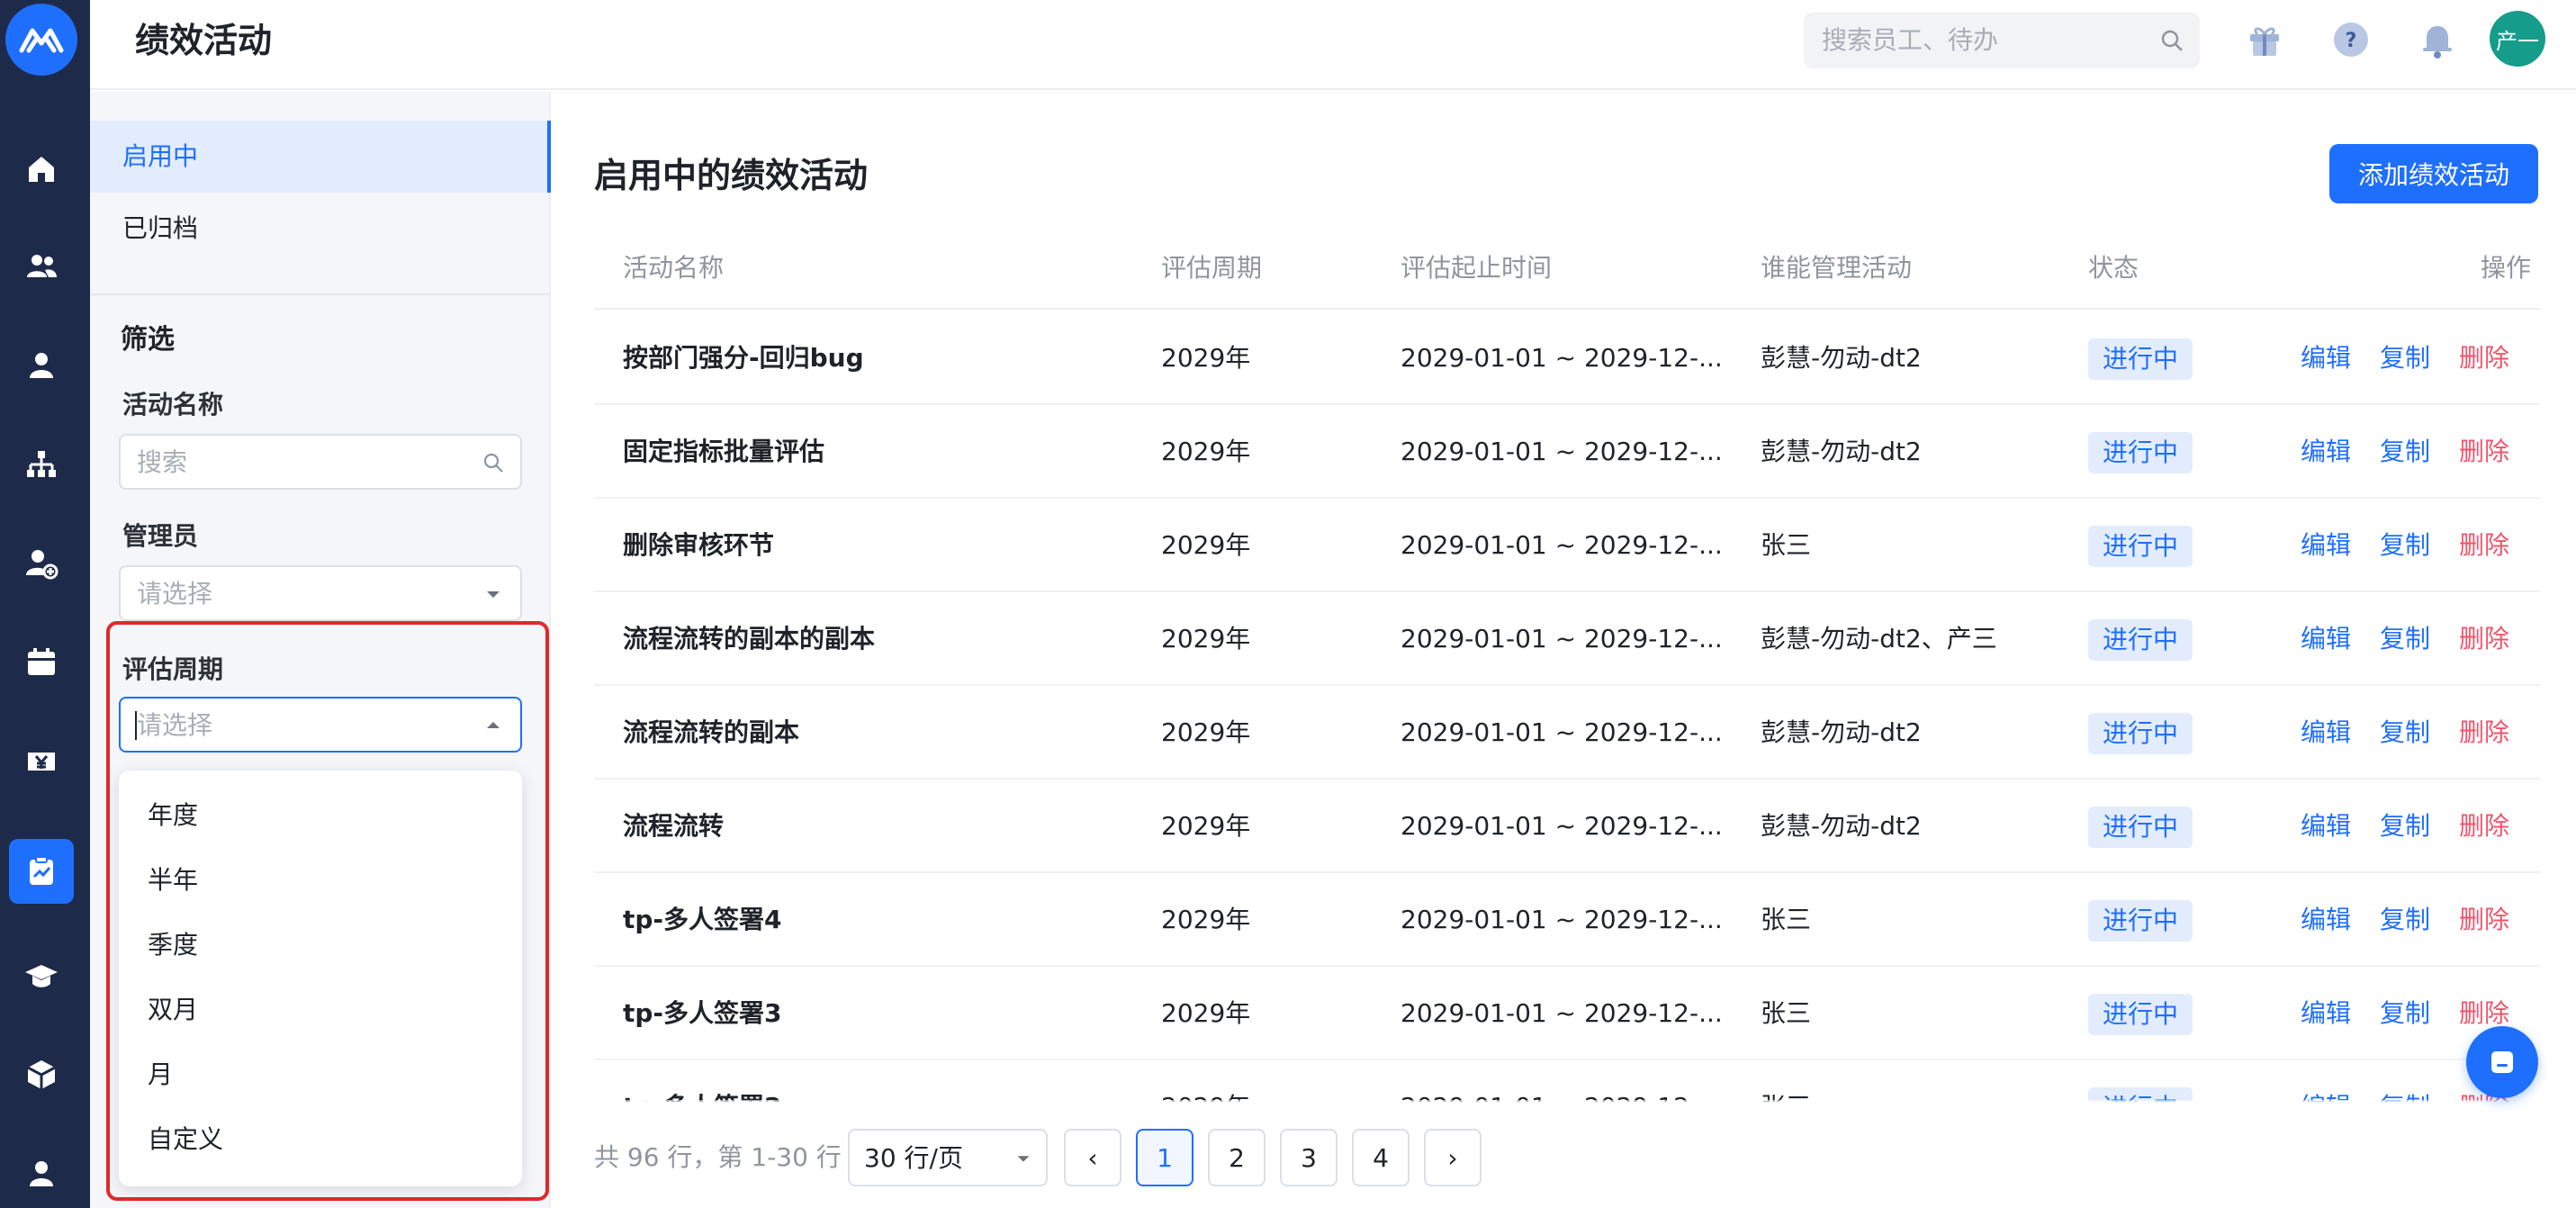  What do you see at coordinates (1477, 268) in the screenshot?
I see `col-header-range: 评估起止时间` at bounding box center [1477, 268].